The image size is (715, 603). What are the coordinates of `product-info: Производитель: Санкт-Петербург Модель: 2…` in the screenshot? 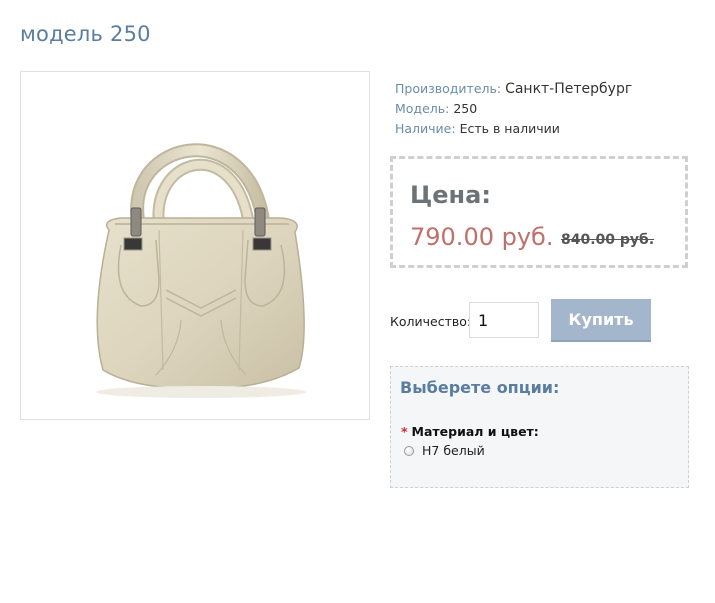 It's located at (513, 109).